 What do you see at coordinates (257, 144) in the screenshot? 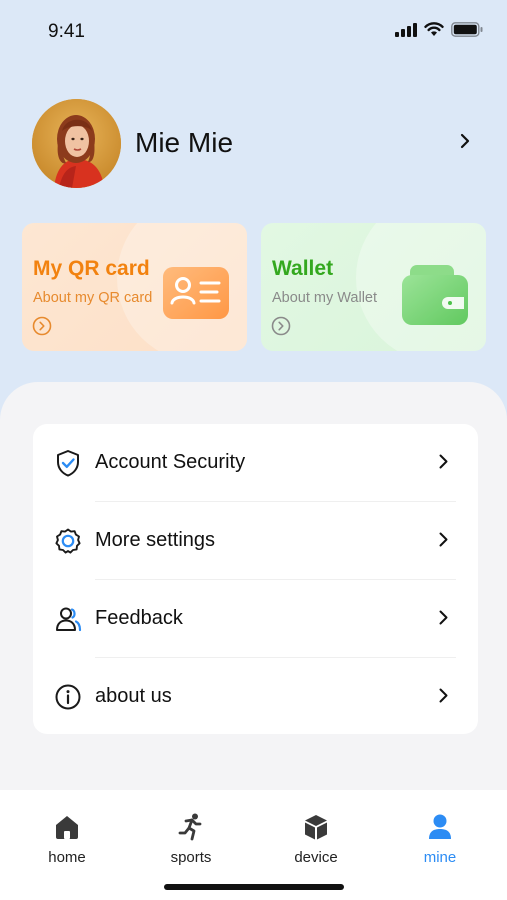
I see `profile-header: Mie Mie` at bounding box center [257, 144].